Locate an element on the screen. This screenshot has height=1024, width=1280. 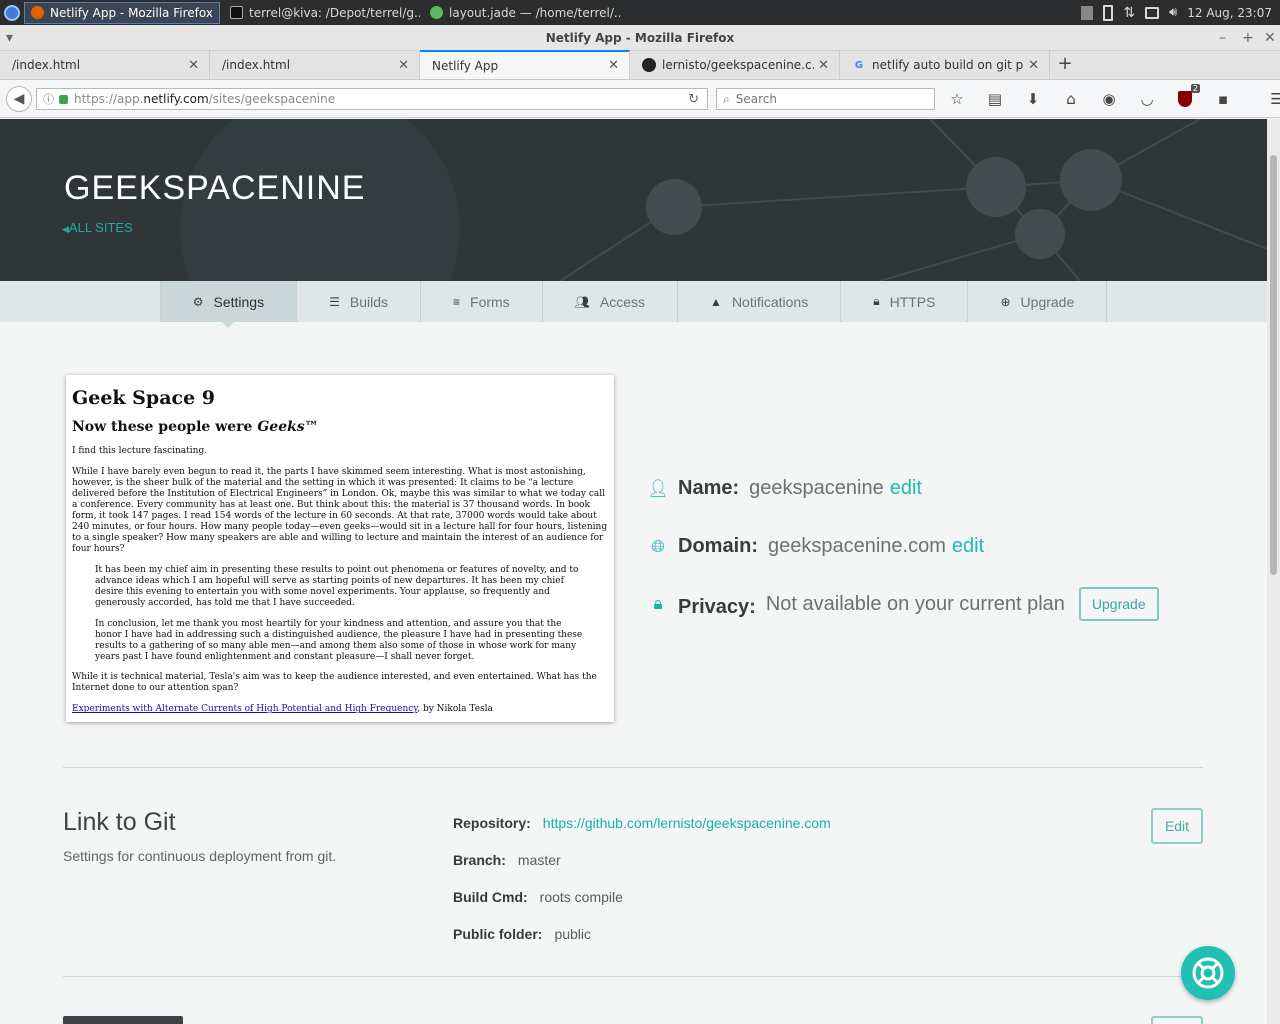
url-prefix: https://app. is located at coordinates (109, 99).